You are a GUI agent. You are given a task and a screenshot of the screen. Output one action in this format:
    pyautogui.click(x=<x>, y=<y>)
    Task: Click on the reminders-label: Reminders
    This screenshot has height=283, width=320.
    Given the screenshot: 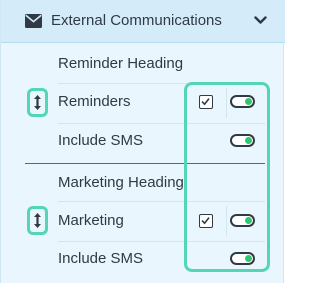 What is the action you would take?
    pyautogui.click(x=94, y=101)
    